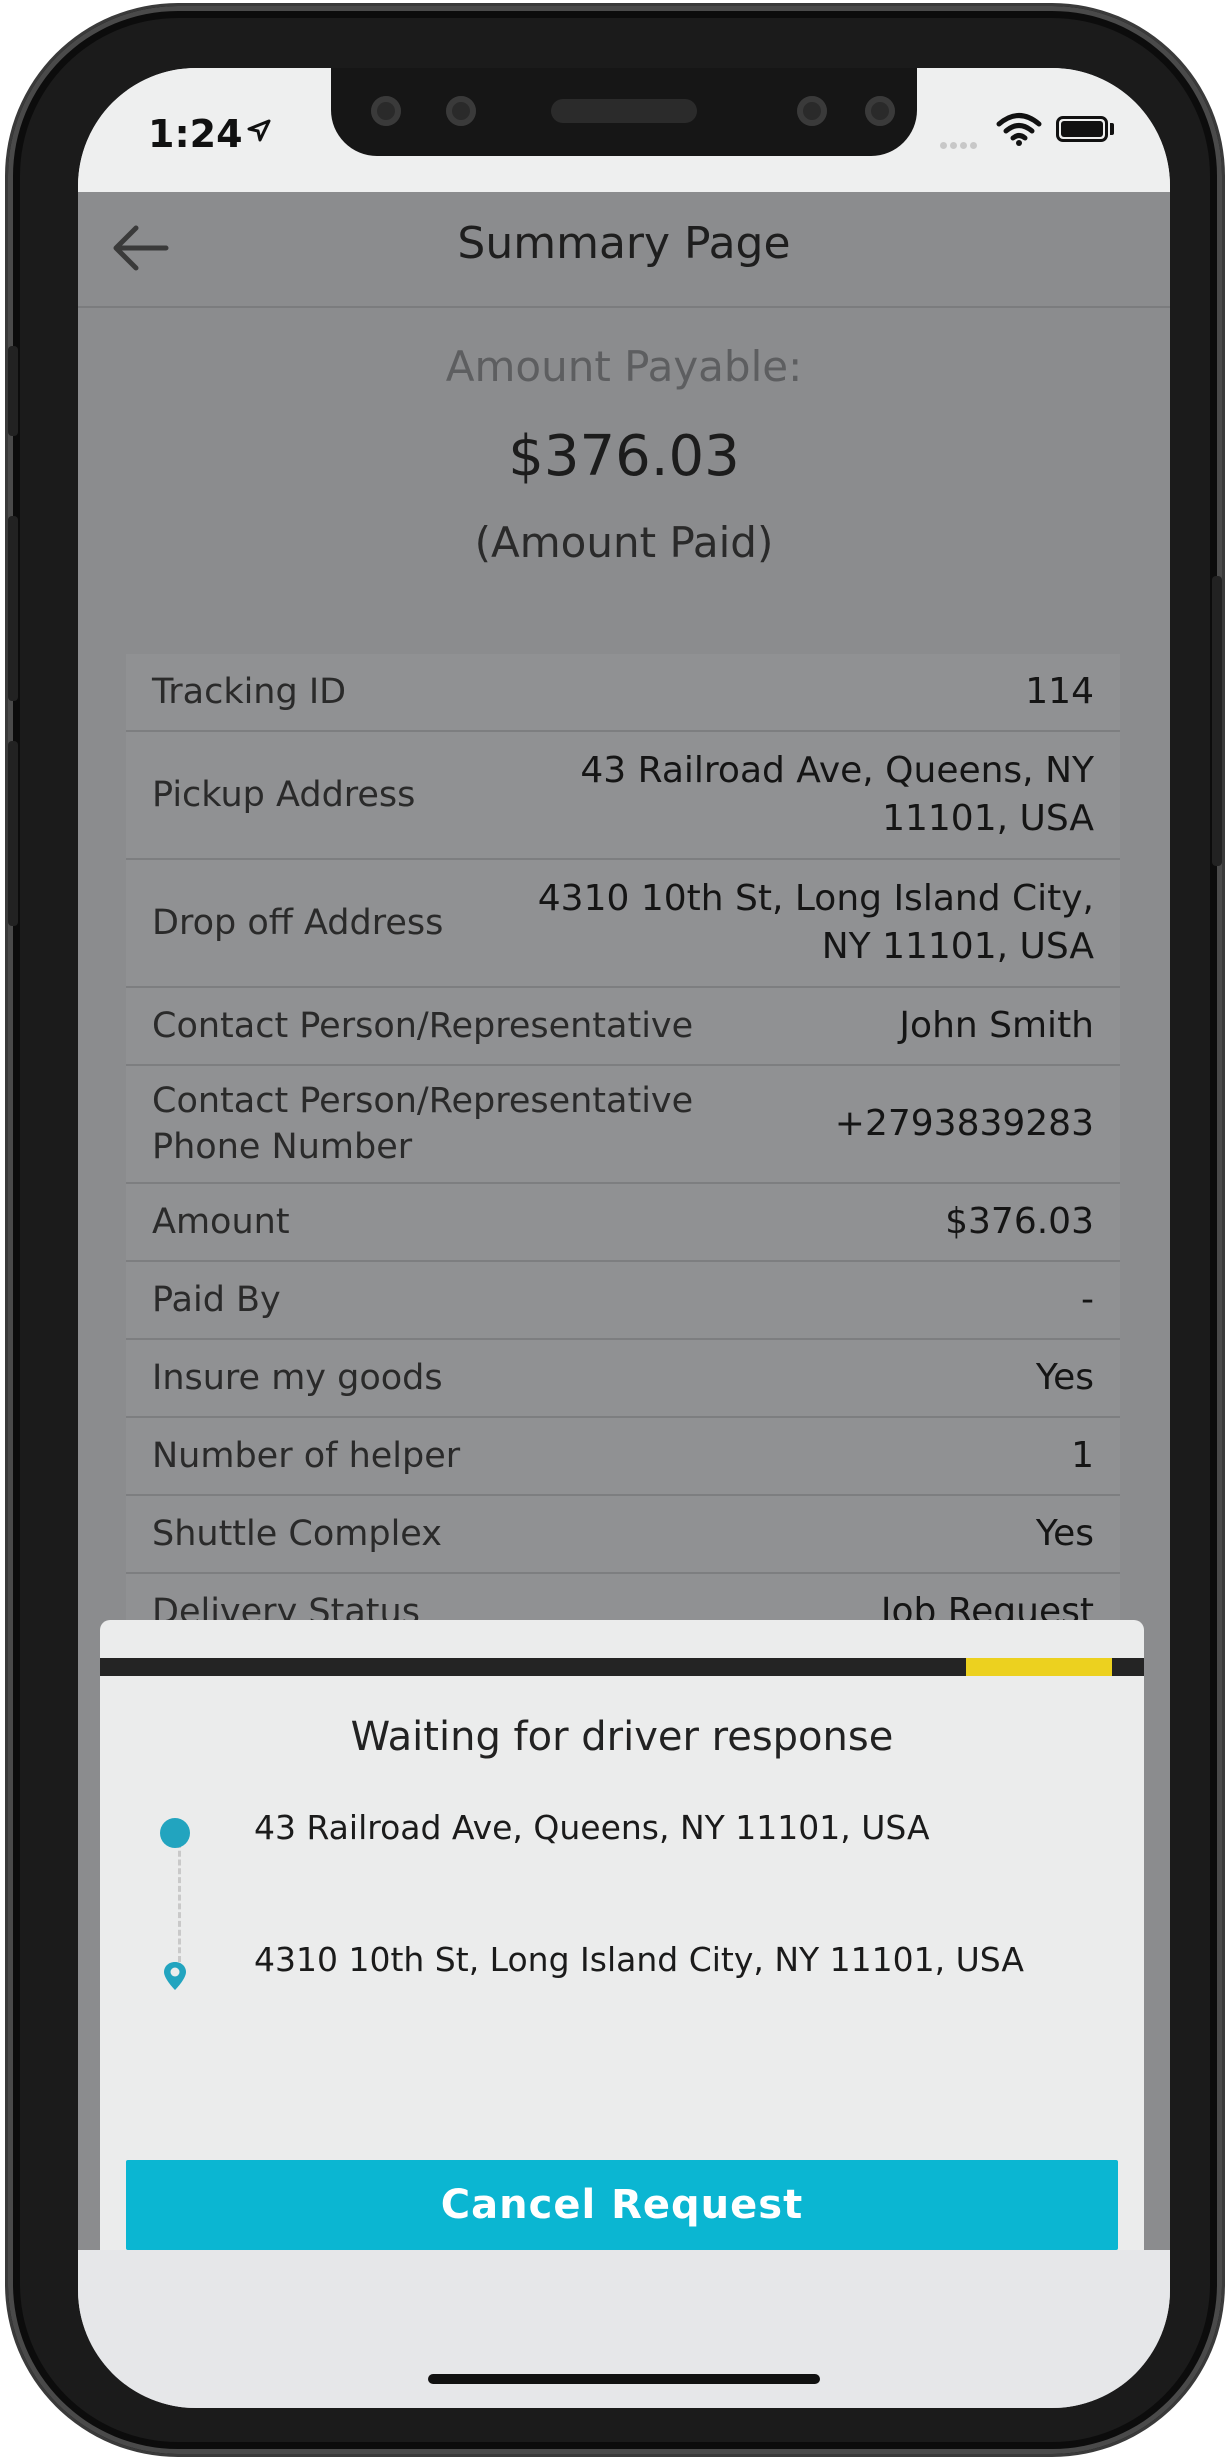  Describe the element at coordinates (249, 692) in the screenshot. I see `detail-label: Tracking ID` at that location.